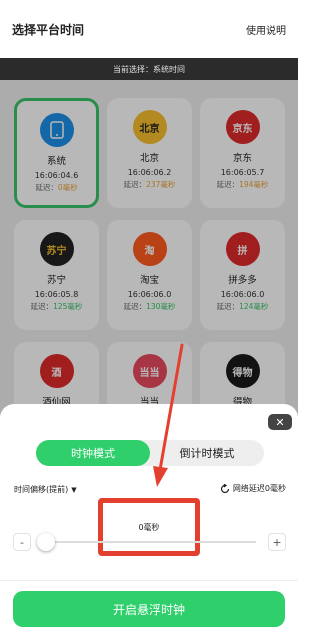  Describe the element at coordinates (74, 489) in the screenshot. I see `caret-down-icon: ▼` at that location.